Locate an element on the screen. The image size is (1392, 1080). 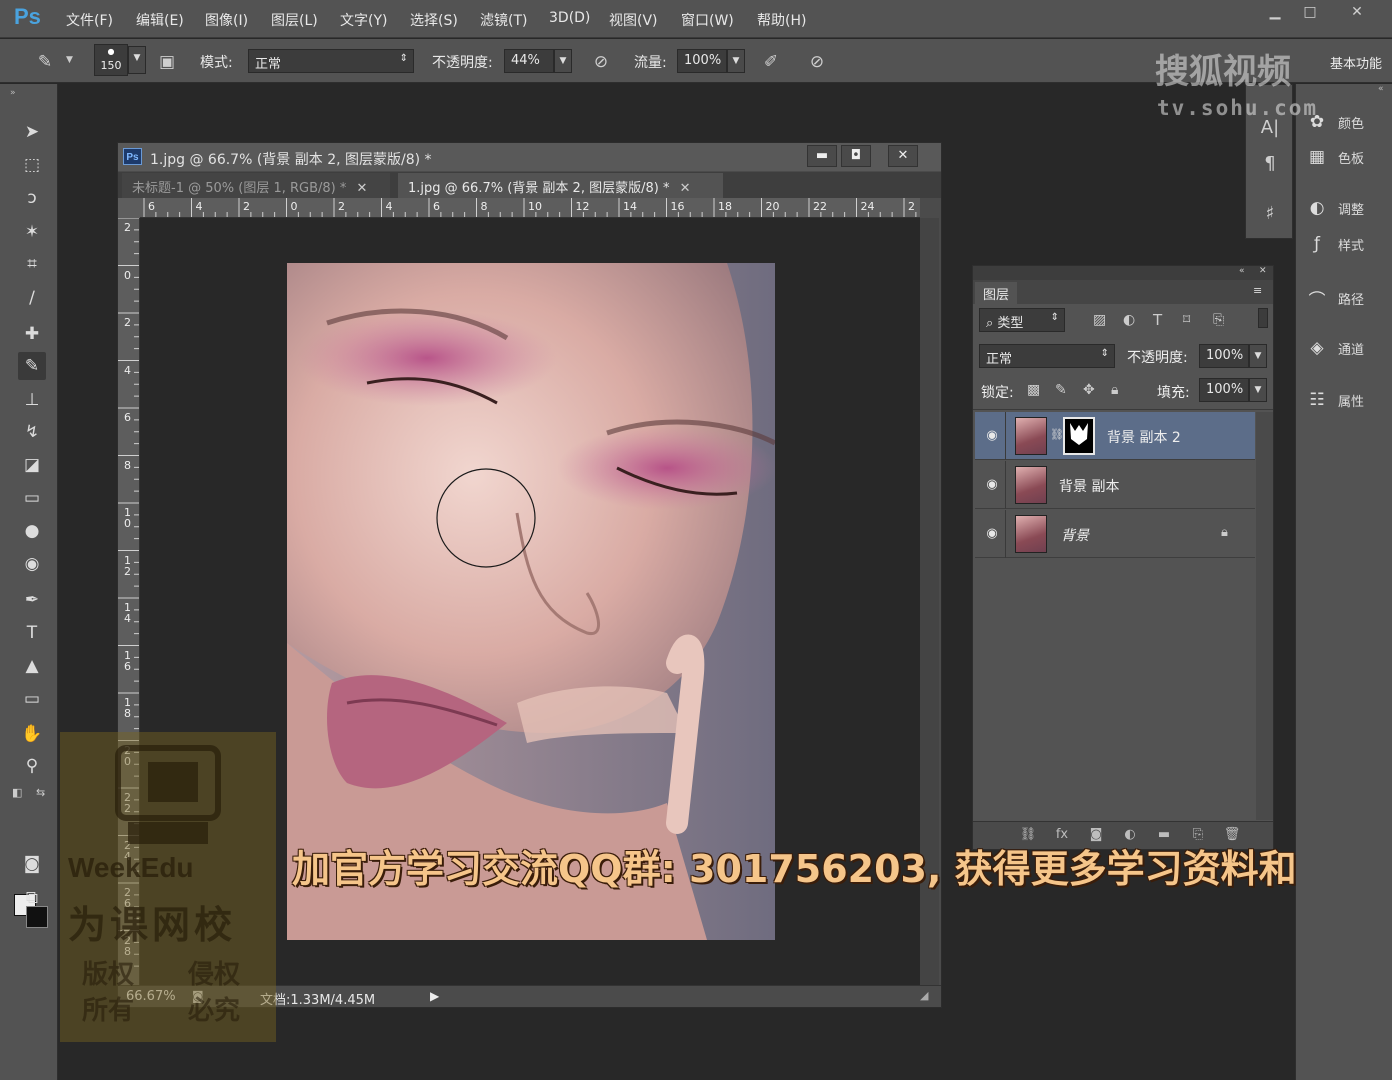
brush-tool-preset-icon: ✎ is located at coordinates (45, 62).